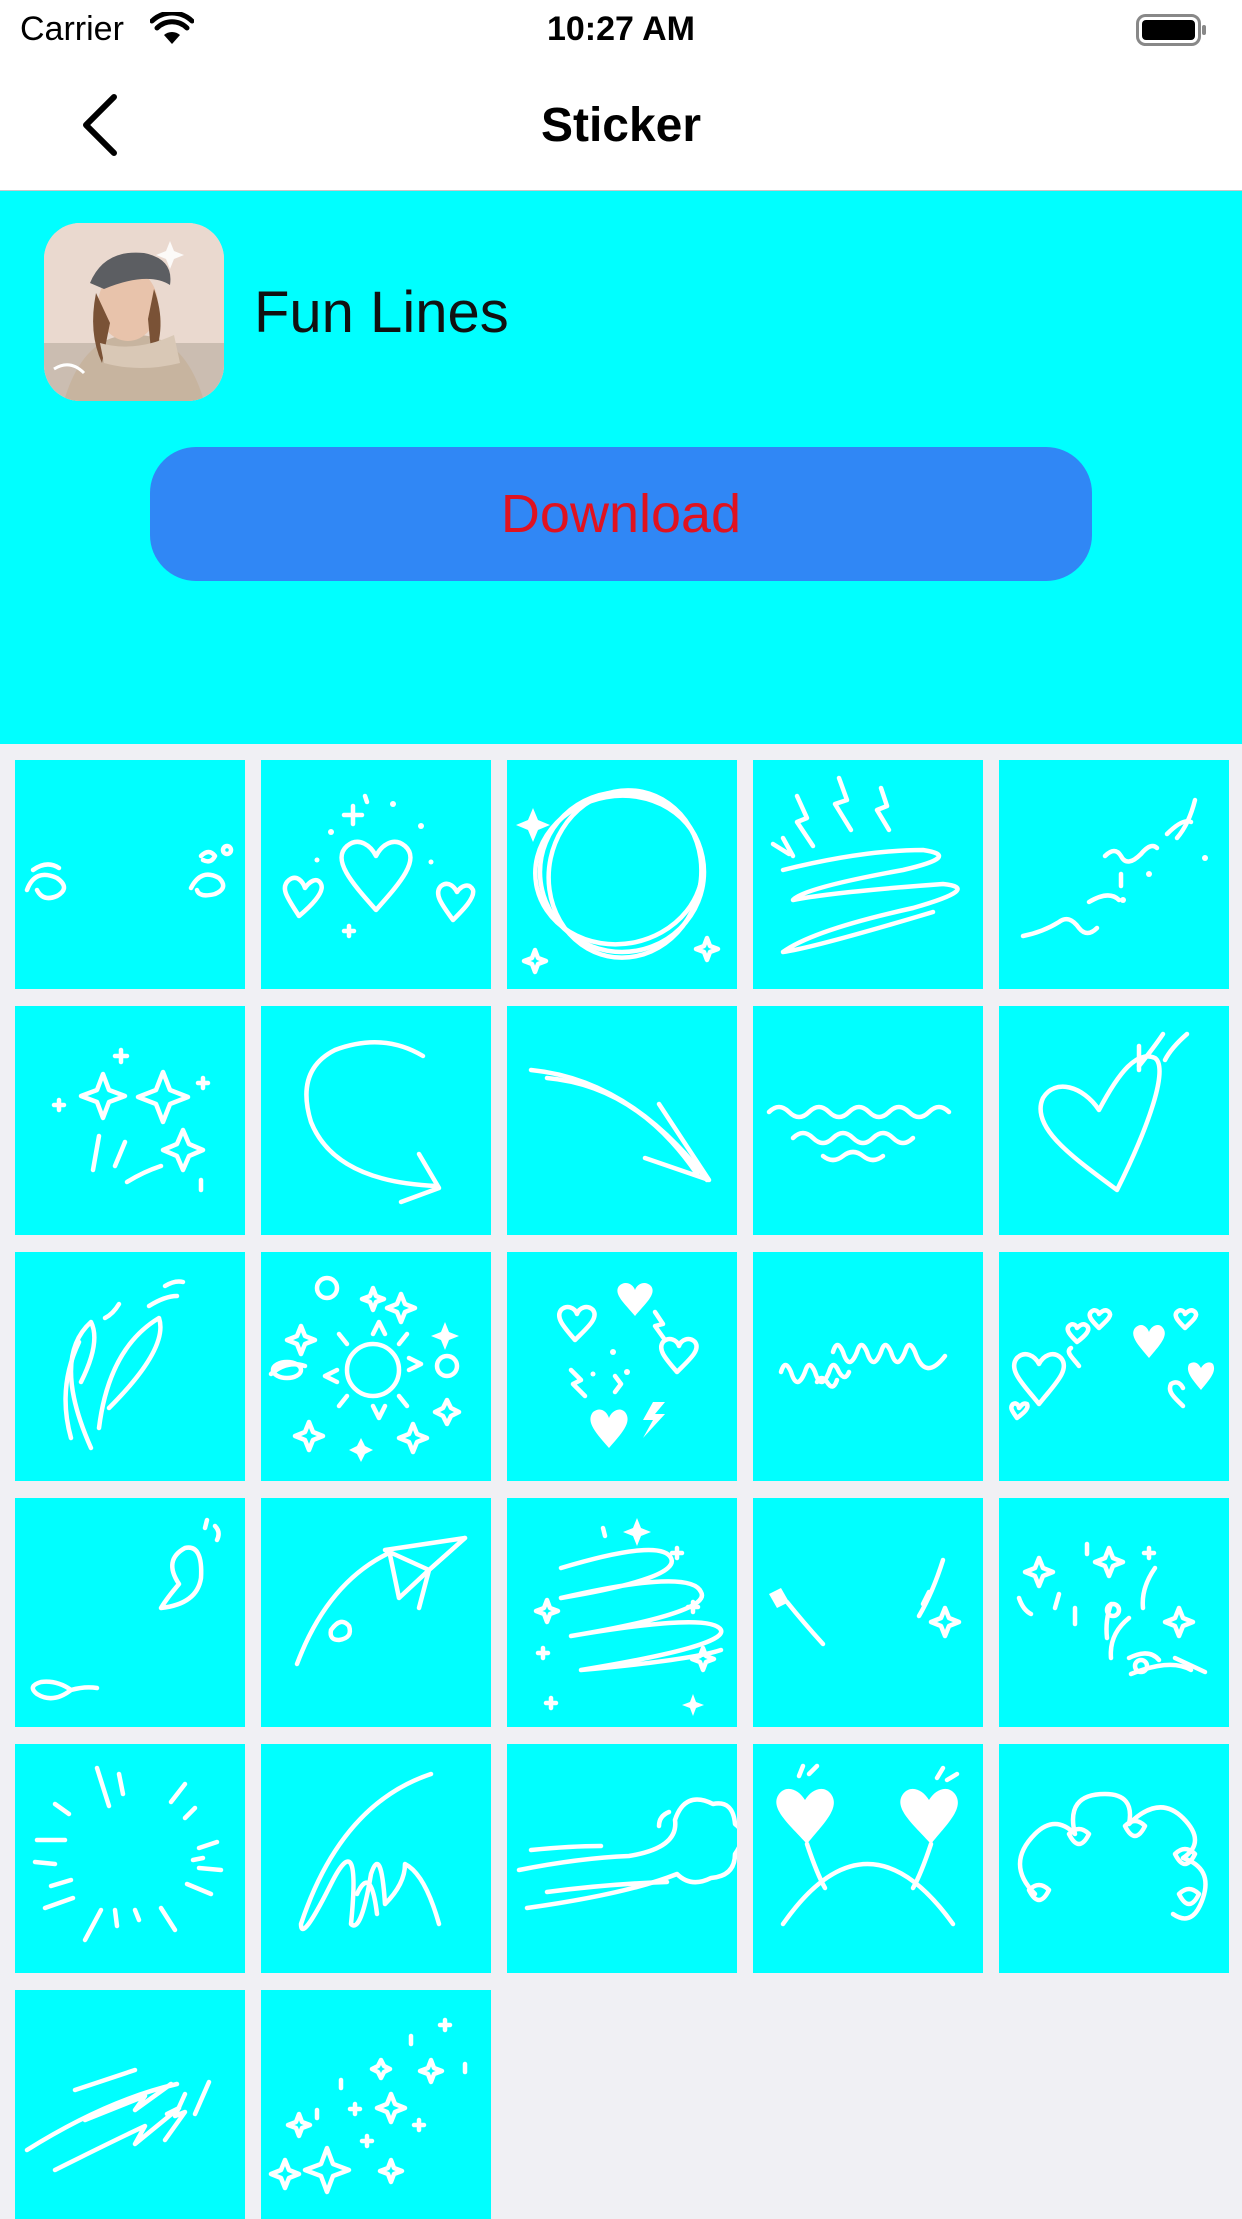 The image size is (1242, 2219). Describe the element at coordinates (130, 1858) in the screenshot. I see `sticker-burst-lines` at that location.